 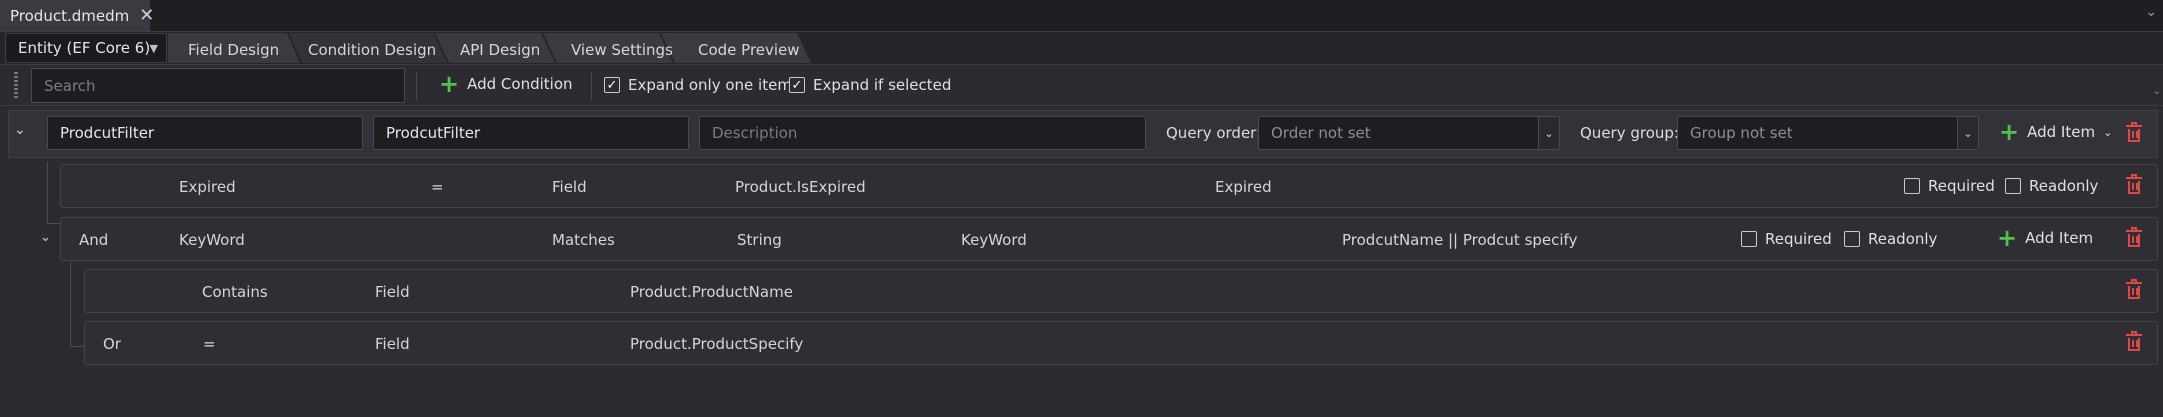 I want to click on filter-description-input, so click(x=922, y=133).